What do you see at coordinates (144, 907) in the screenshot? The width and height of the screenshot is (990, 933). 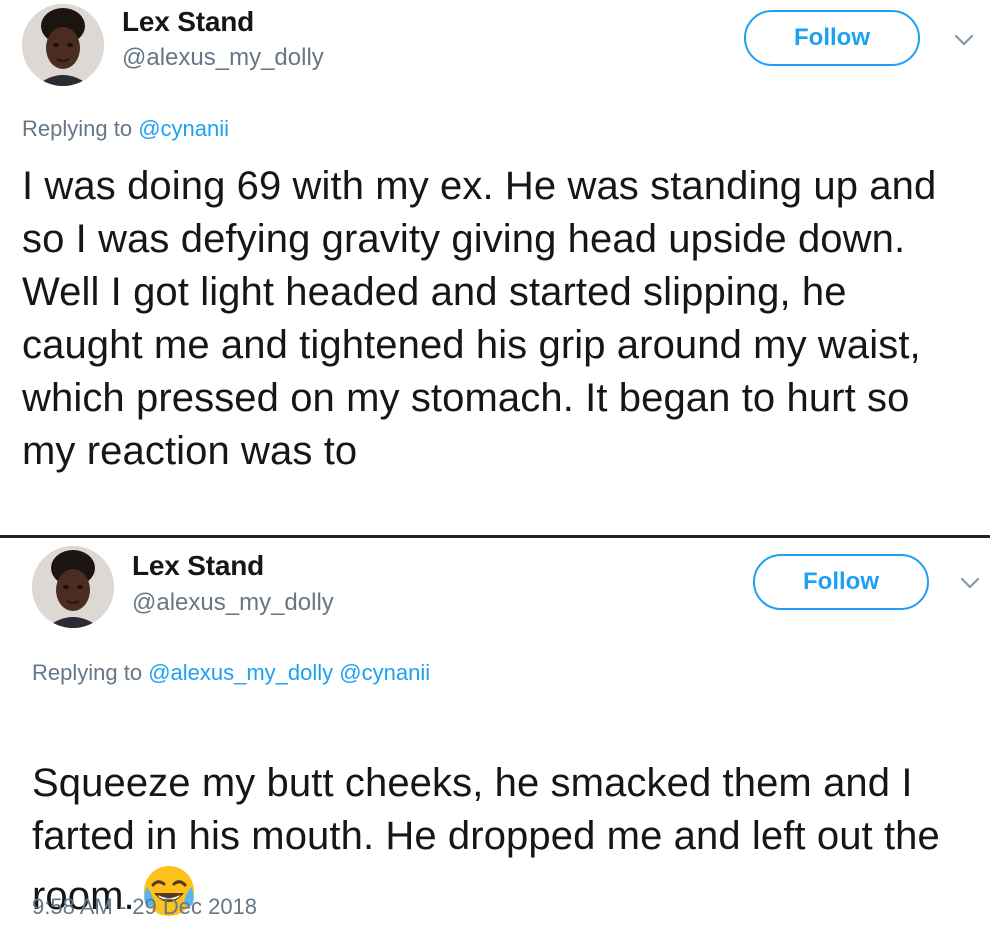 I see `tweet-timestamp: 9:58 AM - 29 Dec 2018` at bounding box center [144, 907].